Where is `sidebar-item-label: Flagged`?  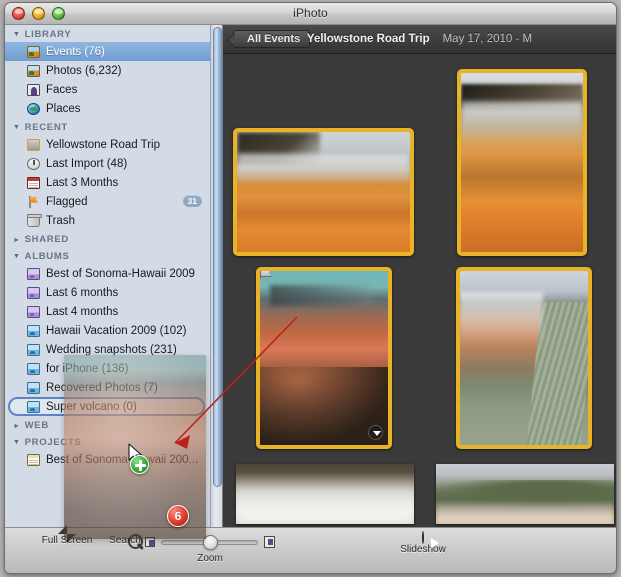 sidebar-item-label: Flagged is located at coordinates (67, 201).